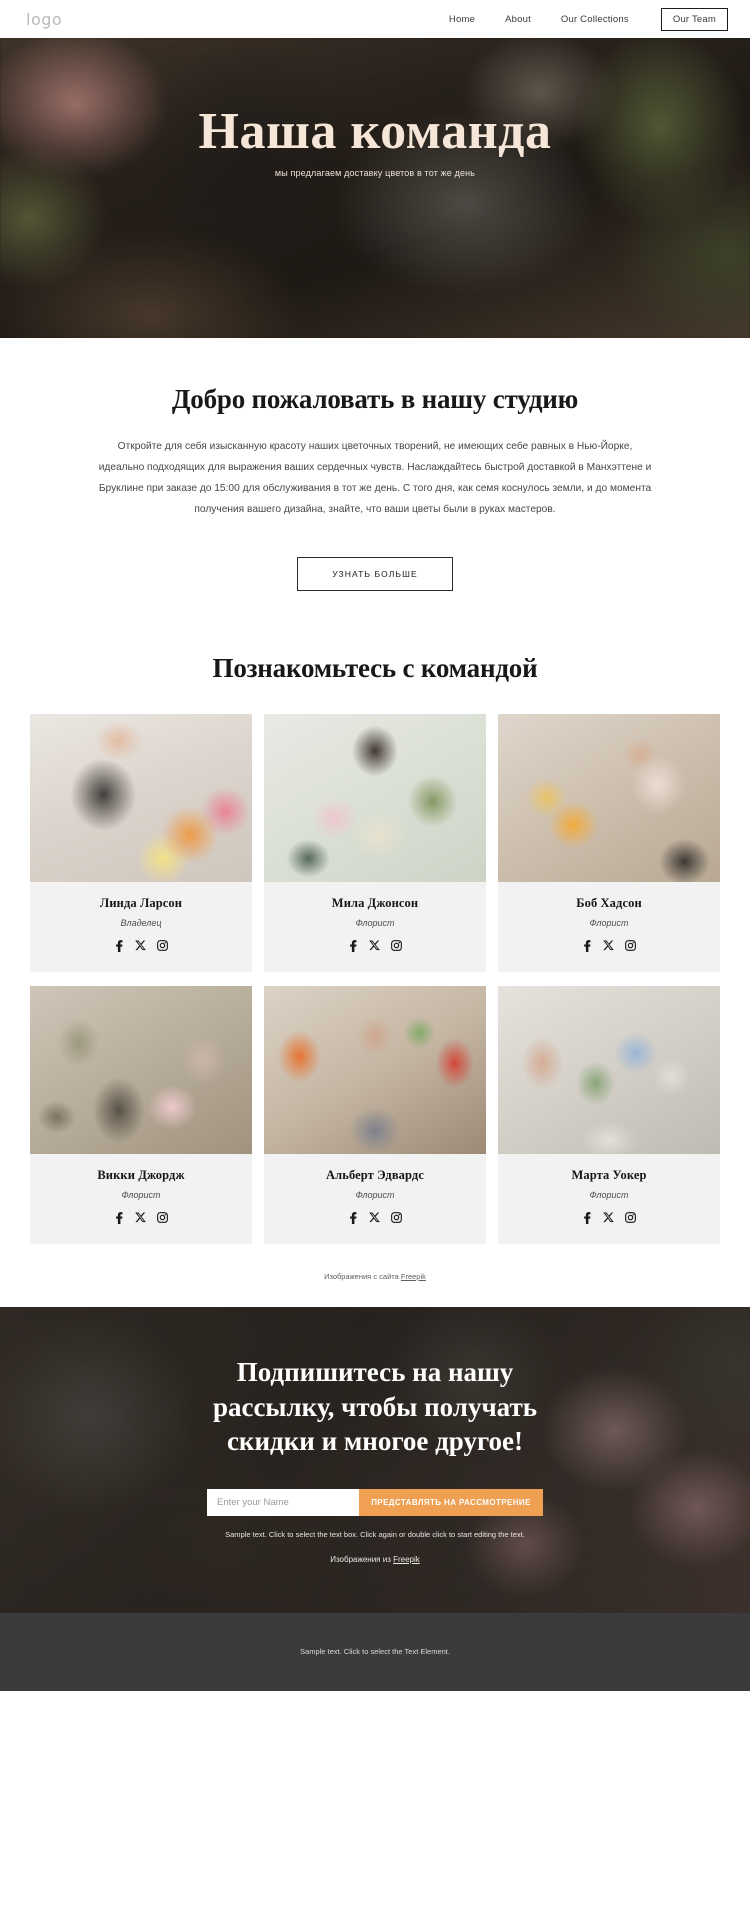 The height and width of the screenshot is (1906, 750). I want to click on newsletter-attribution-link: Freepik, so click(406, 1559).